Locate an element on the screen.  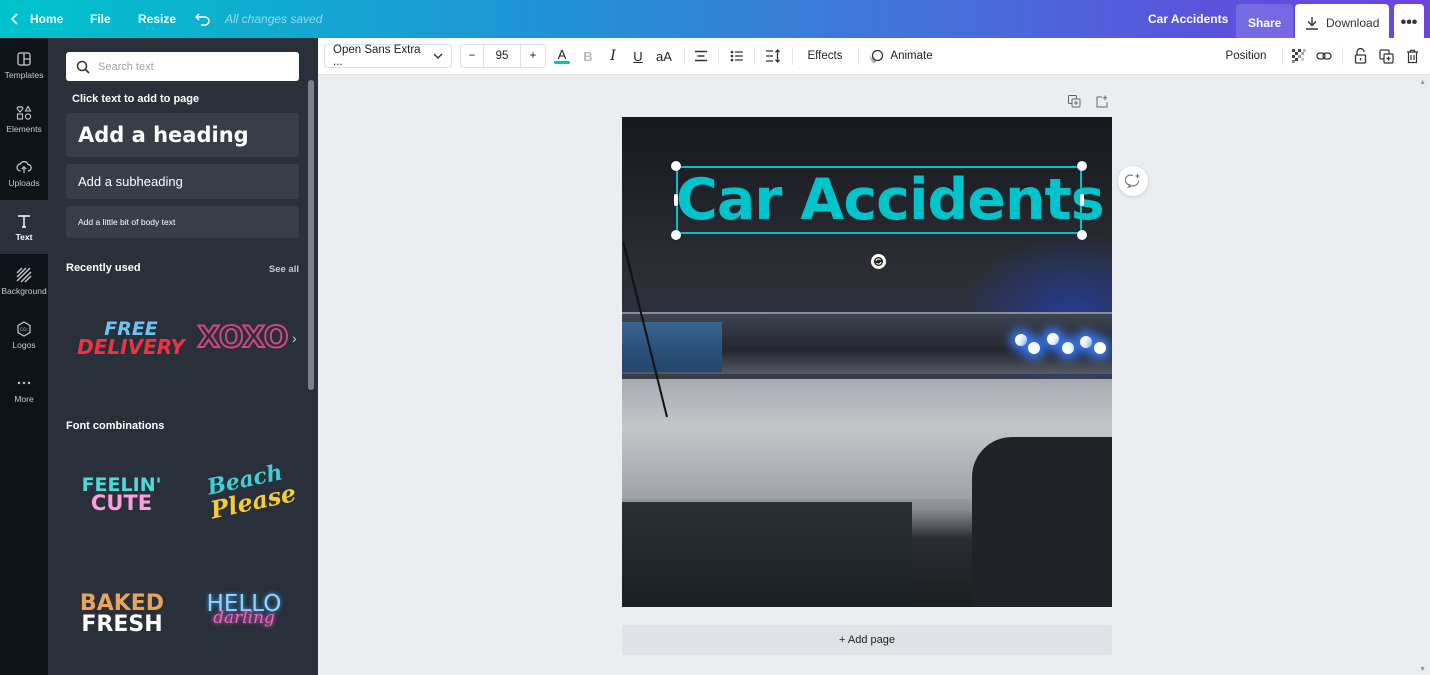
rail-item-text: Text is located at coordinates (24, 227).